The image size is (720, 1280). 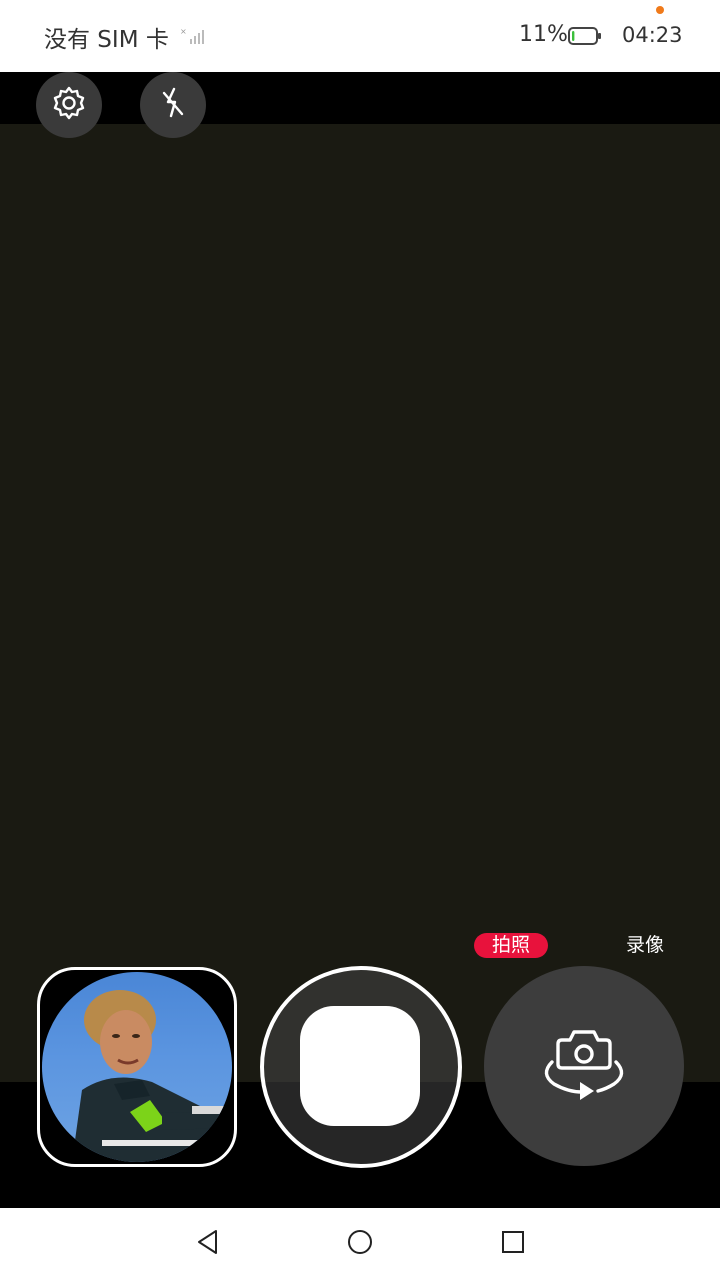 I want to click on gear-icon, so click(x=69, y=105).